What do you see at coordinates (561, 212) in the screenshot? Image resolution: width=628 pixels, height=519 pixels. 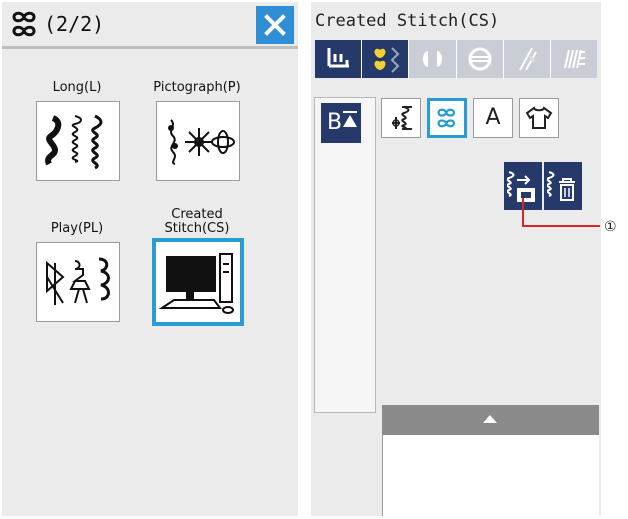 I see `callout-line` at bounding box center [561, 212].